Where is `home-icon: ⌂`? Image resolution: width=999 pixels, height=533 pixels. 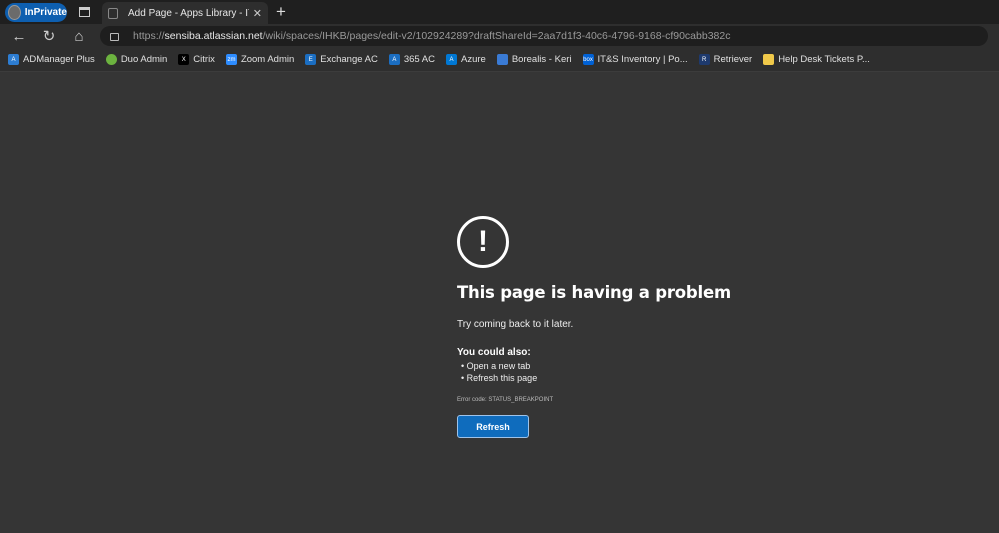
home-icon: ⌂ is located at coordinates (79, 36).